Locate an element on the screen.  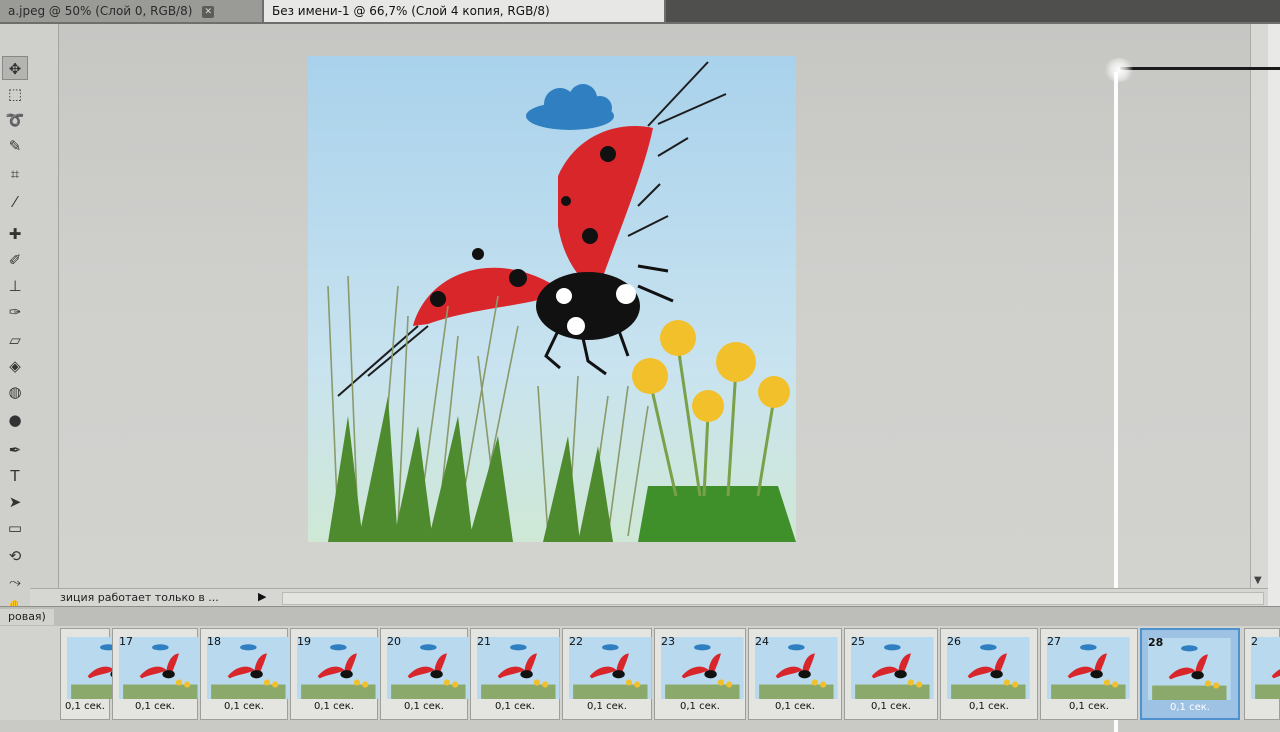
shape-tool-icon: ▭ is located at coordinates (15, 528).